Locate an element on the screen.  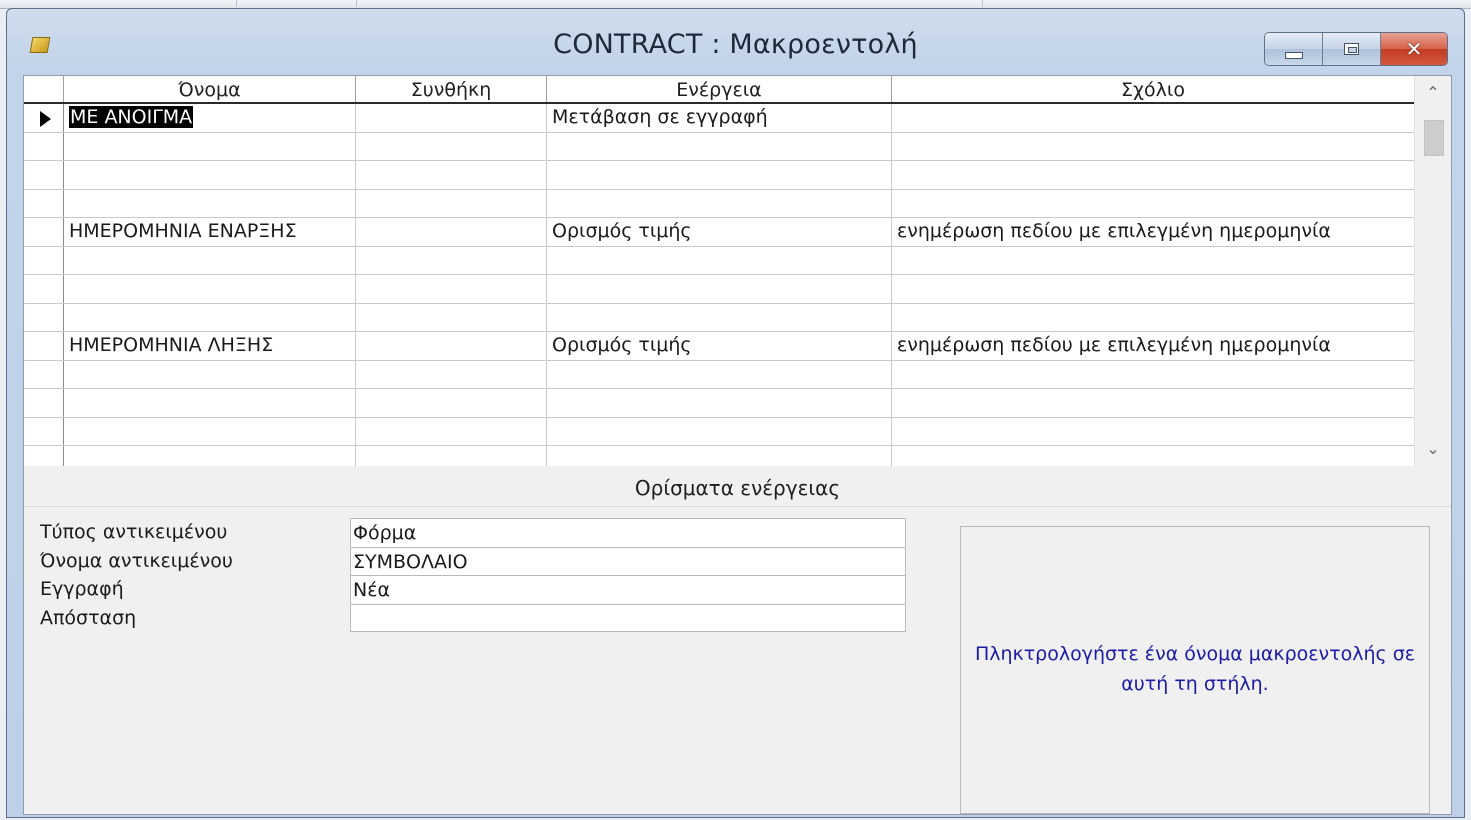
window-title: CONTRACT : Μακροεντολή is located at coordinates (735, 44).